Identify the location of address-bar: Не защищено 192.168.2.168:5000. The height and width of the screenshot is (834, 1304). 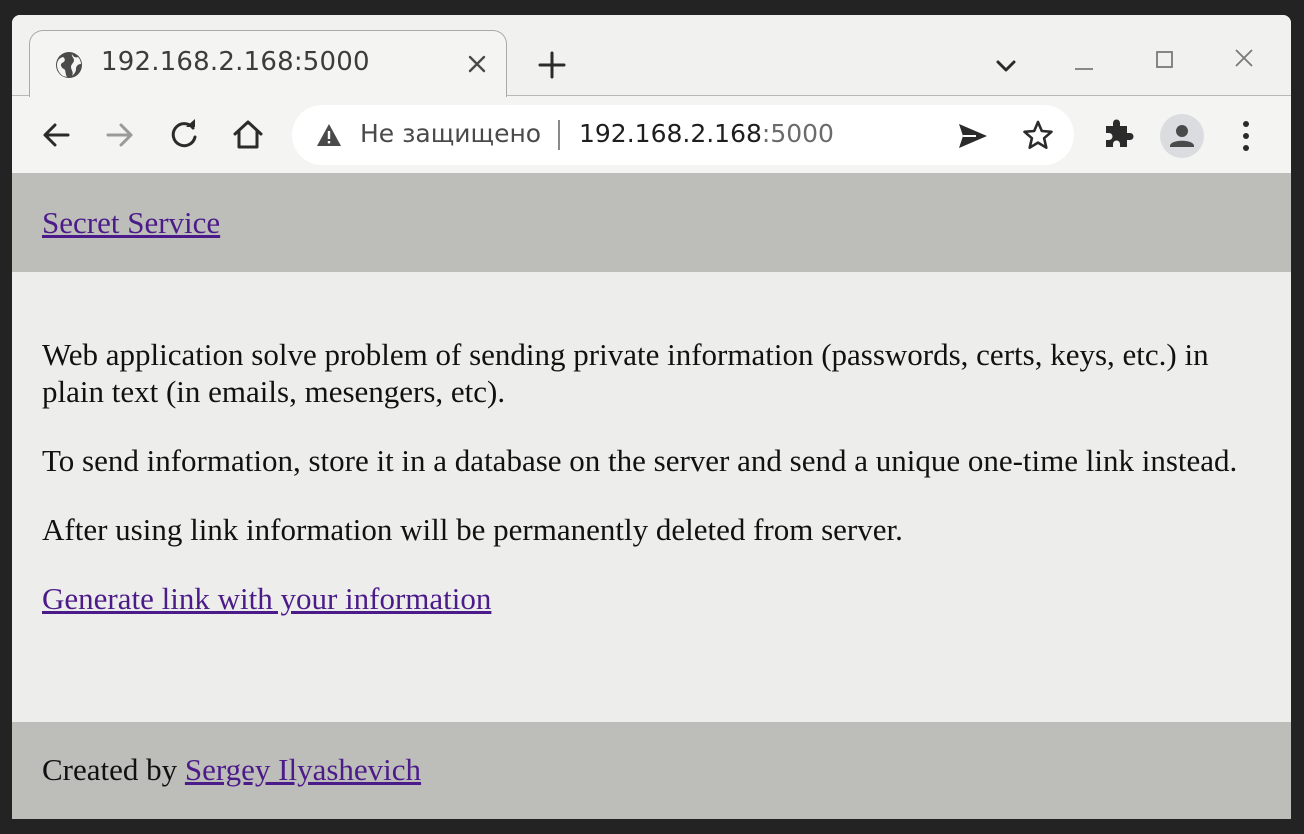
(683, 135).